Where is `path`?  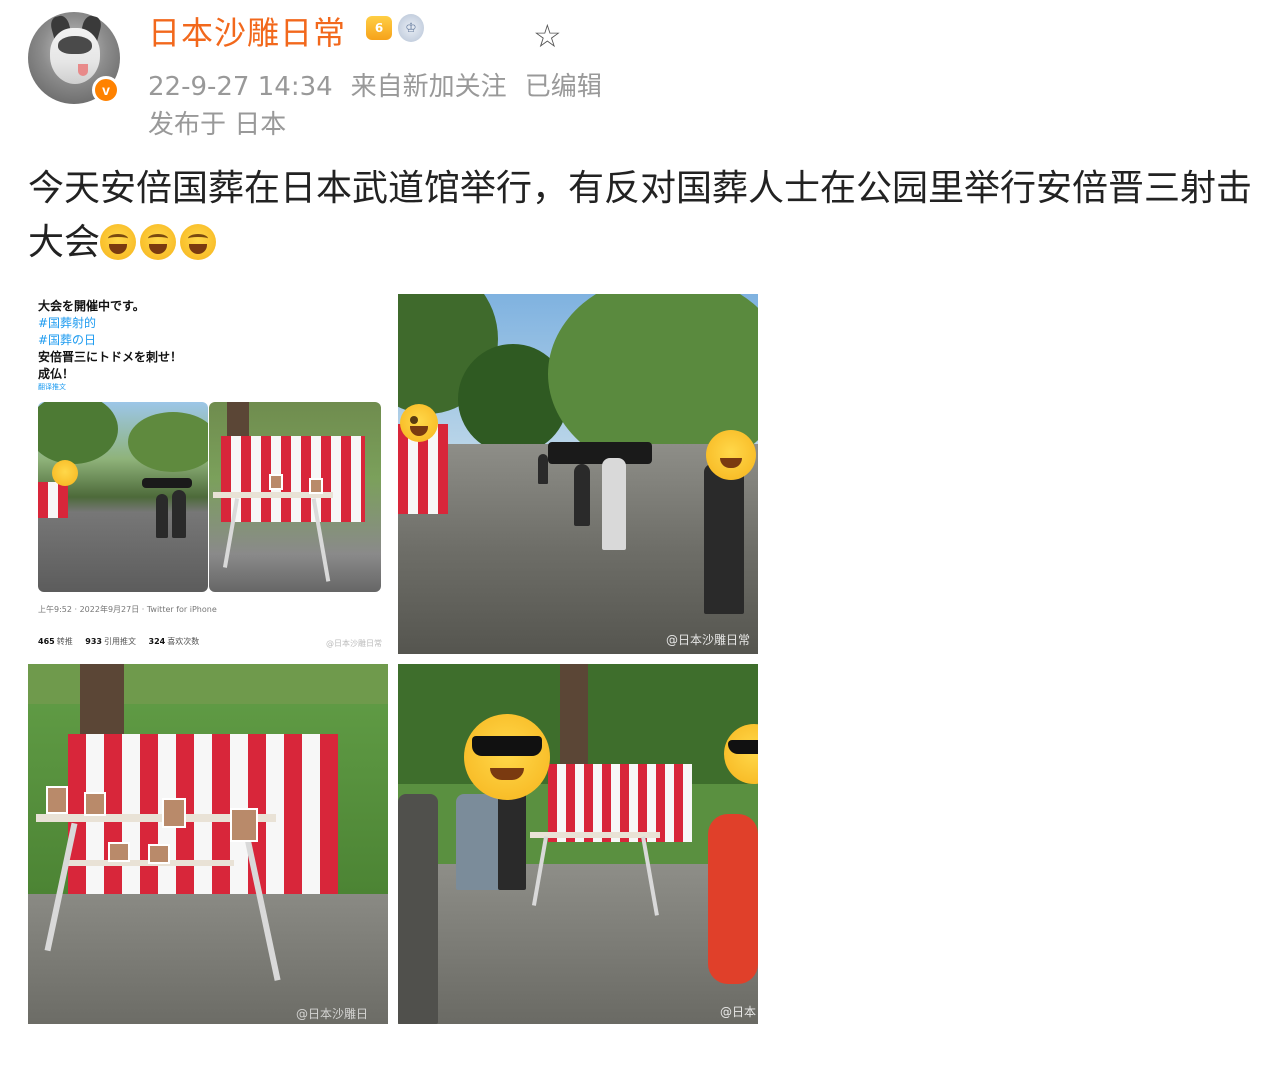 path is located at coordinates (578, 944).